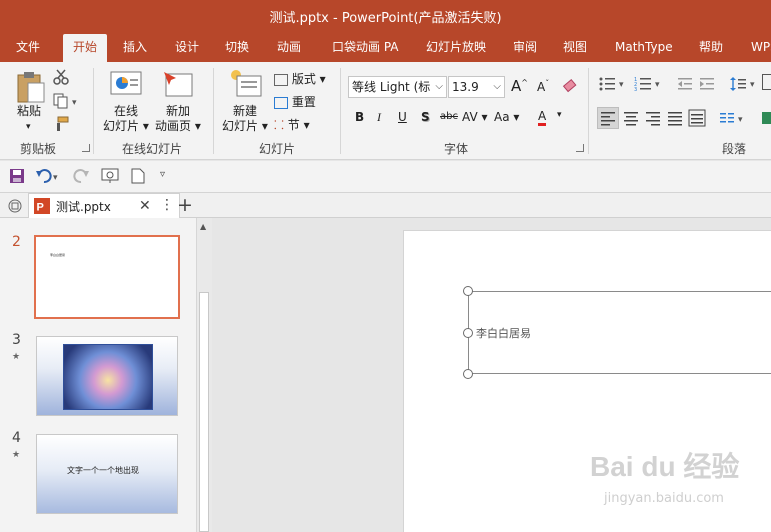  I want to click on slide-thumbnail-2: 李白白居易, so click(107, 277).